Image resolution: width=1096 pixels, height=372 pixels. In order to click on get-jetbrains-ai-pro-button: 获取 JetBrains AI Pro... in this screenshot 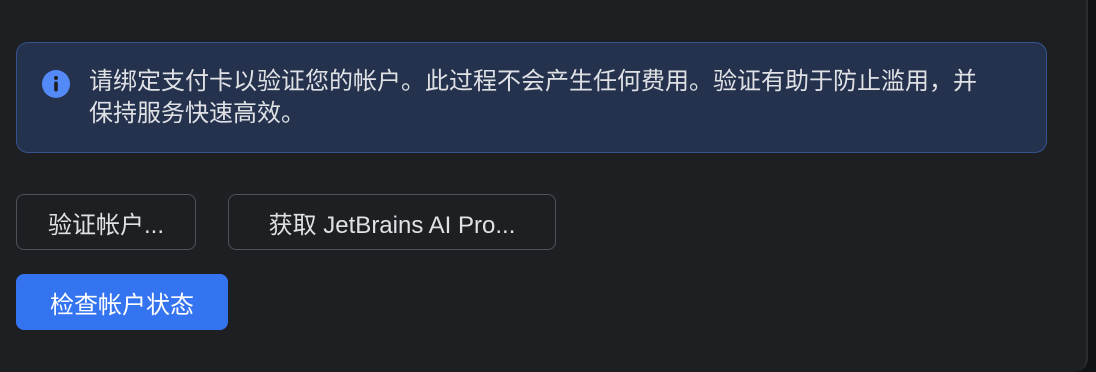, I will do `click(392, 222)`.